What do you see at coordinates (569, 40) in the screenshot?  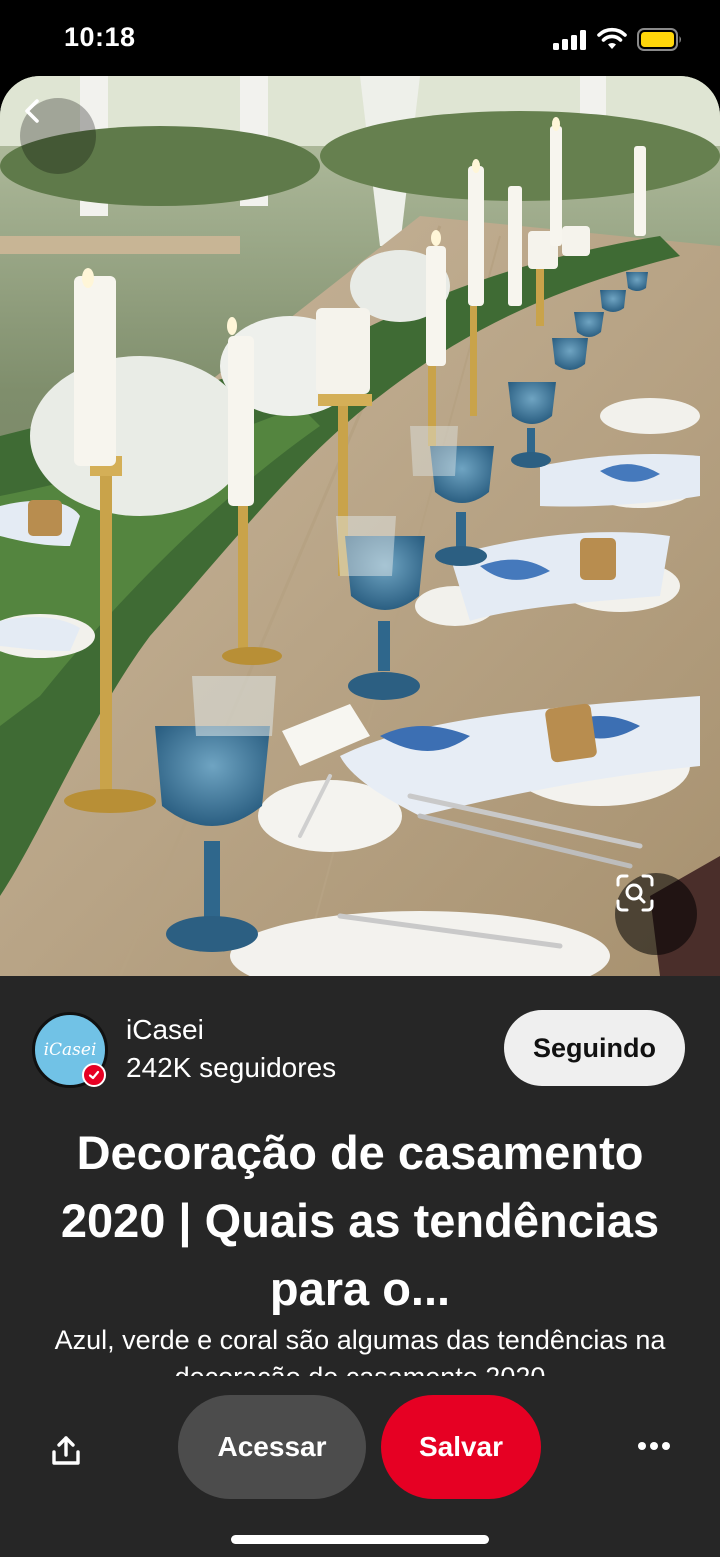 I see `cellular-signal-icon` at bounding box center [569, 40].